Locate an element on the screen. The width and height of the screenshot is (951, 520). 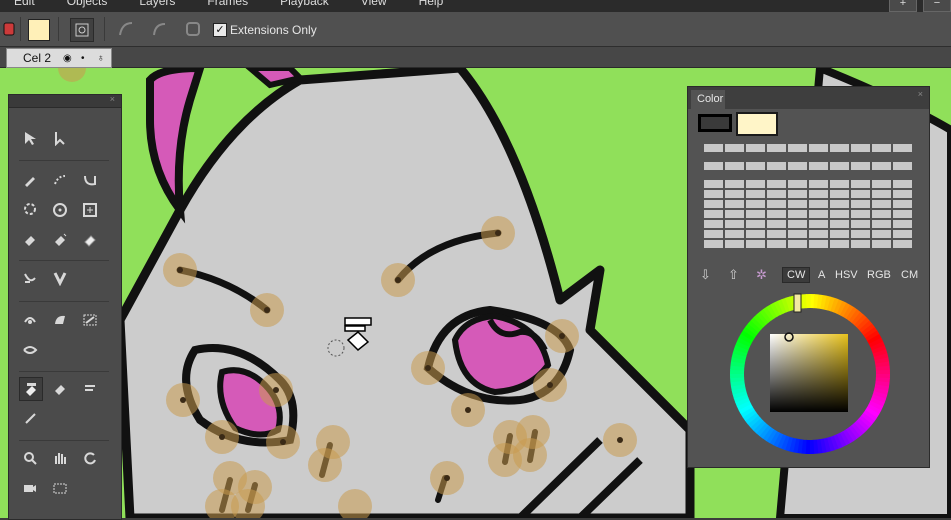
perspective-icon is located at coordinates (30, 278).